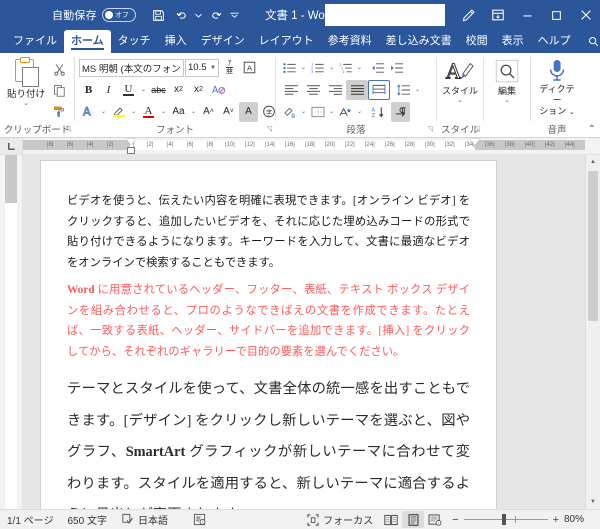  Describe the element at coordinates (403, 90) in the screenshot. I see `line-spacing-icon` at that location.